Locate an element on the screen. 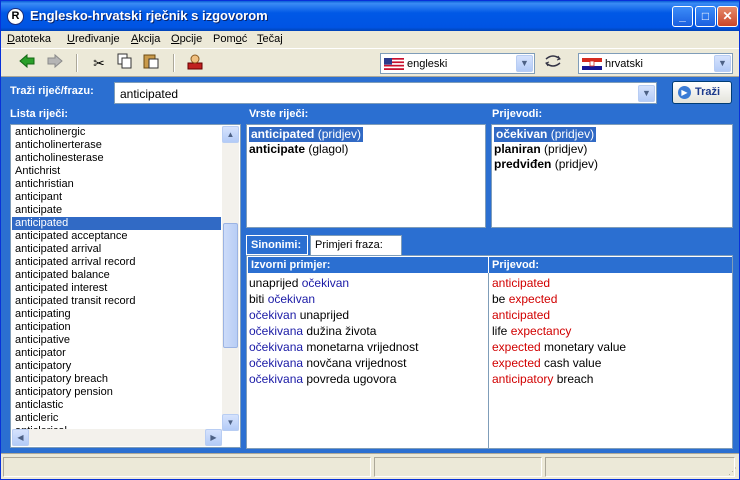 This screenshot has width=740, height=480. menu-item: Pomoć is located at coordinates (230, 39).